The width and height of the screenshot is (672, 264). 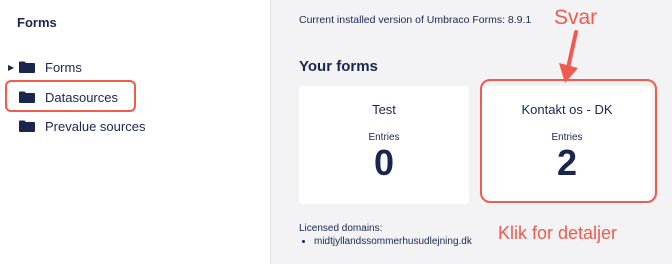 I want to click on tree-item-forms: ▶ Forms, so click(x=45, y=67).